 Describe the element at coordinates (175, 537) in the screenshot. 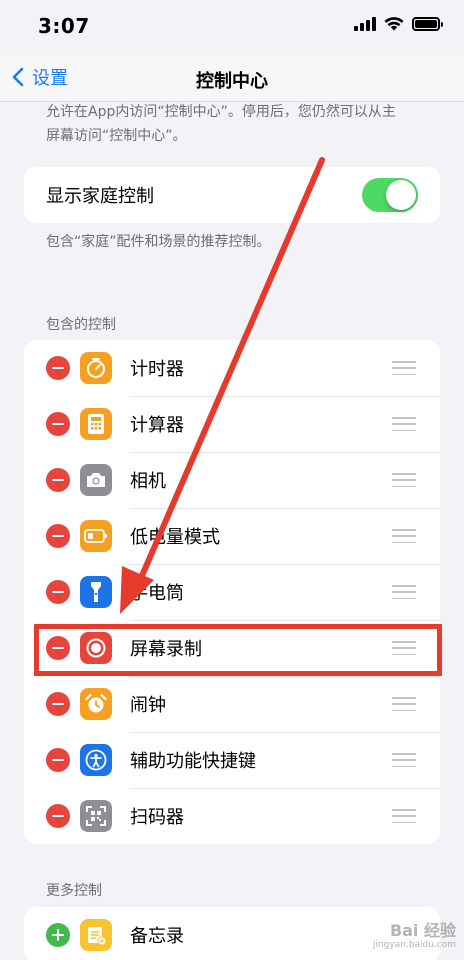

I see `control-label: 低电量模式` at that location.